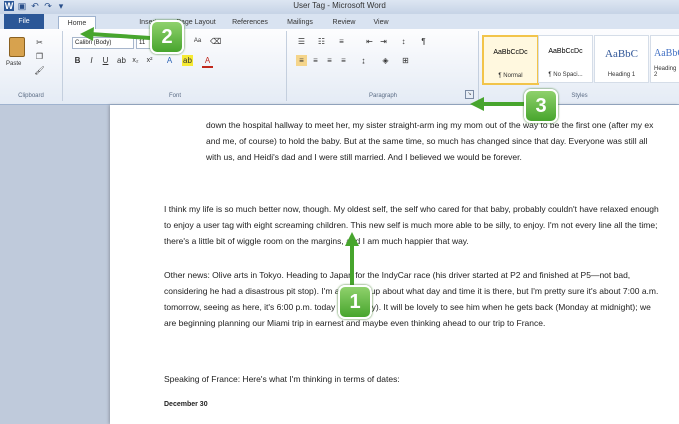  I want to click on callout-3: 3, so click(541, 106).